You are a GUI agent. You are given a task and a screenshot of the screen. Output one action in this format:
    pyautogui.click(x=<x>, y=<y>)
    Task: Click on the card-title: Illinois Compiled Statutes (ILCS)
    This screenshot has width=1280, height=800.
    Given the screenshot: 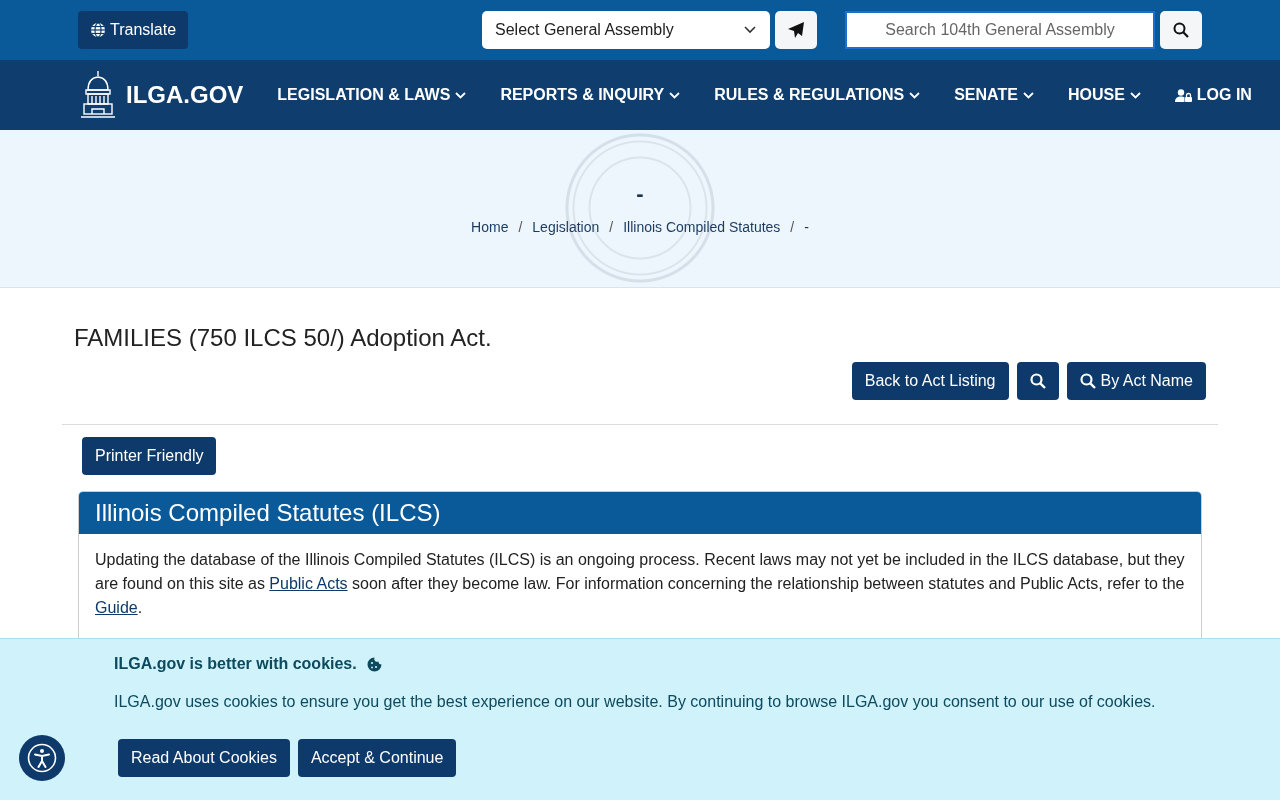 What is the action you would take?
    pyautogui.click(x=268, y=512)
    